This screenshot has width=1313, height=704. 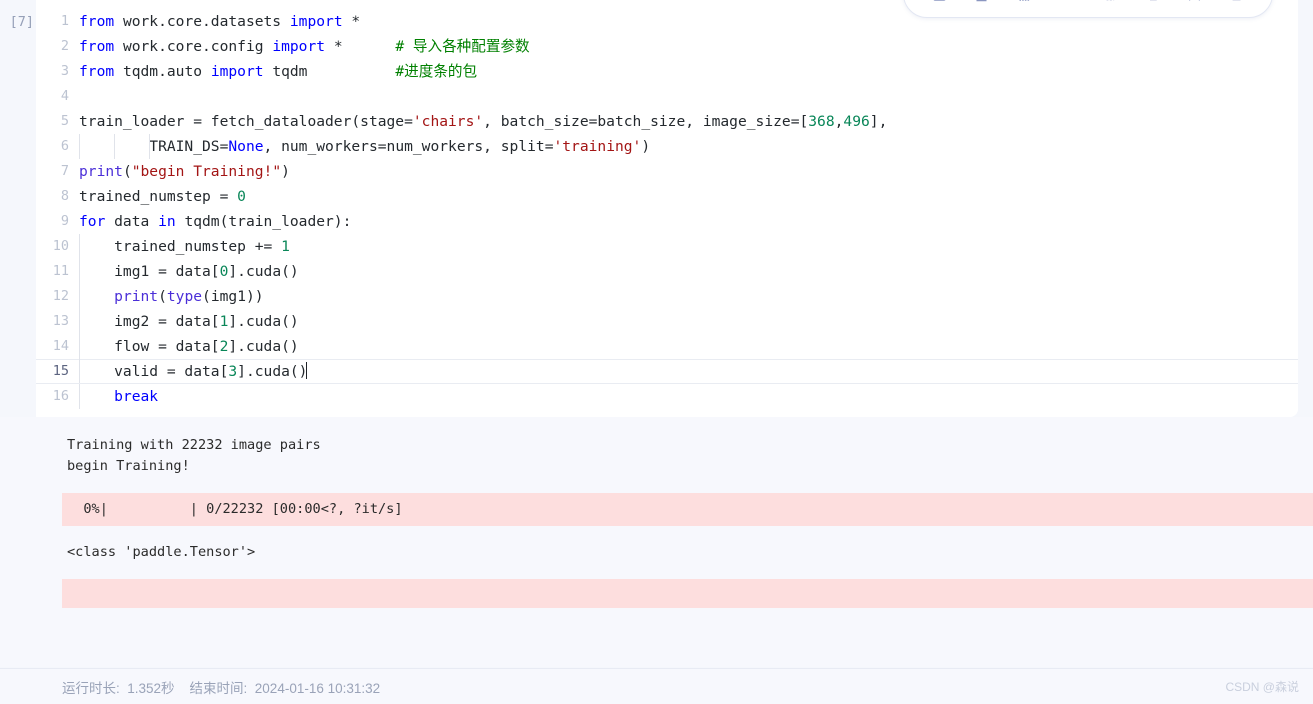 What do you see at coordinates (1237, 3) in the screenshot?
I see `delete-cell-icon` at bounding box center [1237, 3].